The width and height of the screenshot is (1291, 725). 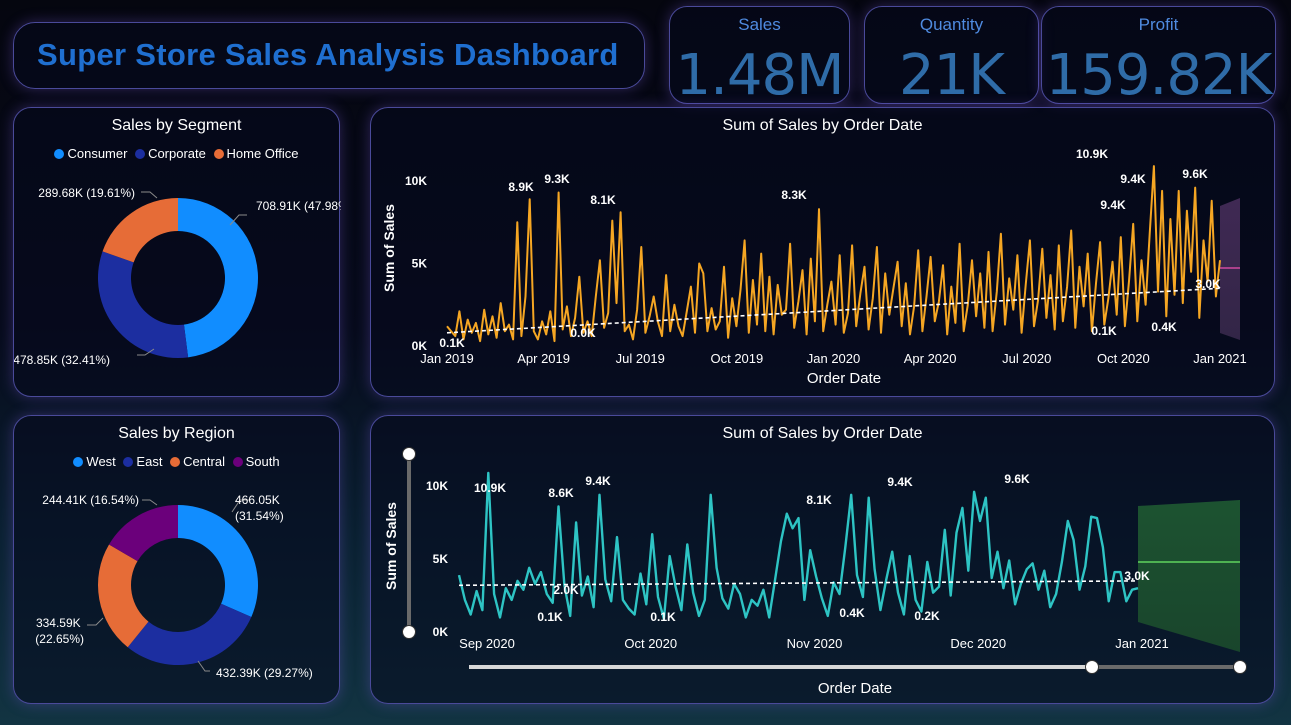 What do you see at coordinates (833, 254) in the screenshot?
I see `sales-series-line` at bounding box center [833, 254].